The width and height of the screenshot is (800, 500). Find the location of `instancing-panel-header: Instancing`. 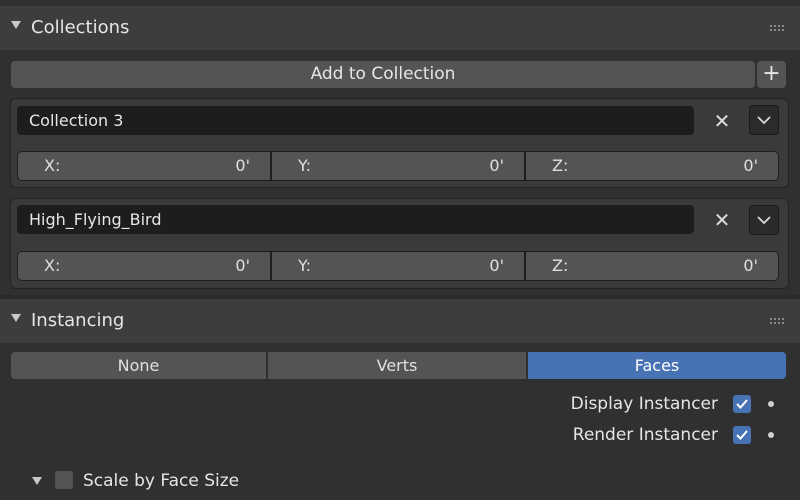

instancing-panel-header: Instancing is located at coordinates (400, 321).